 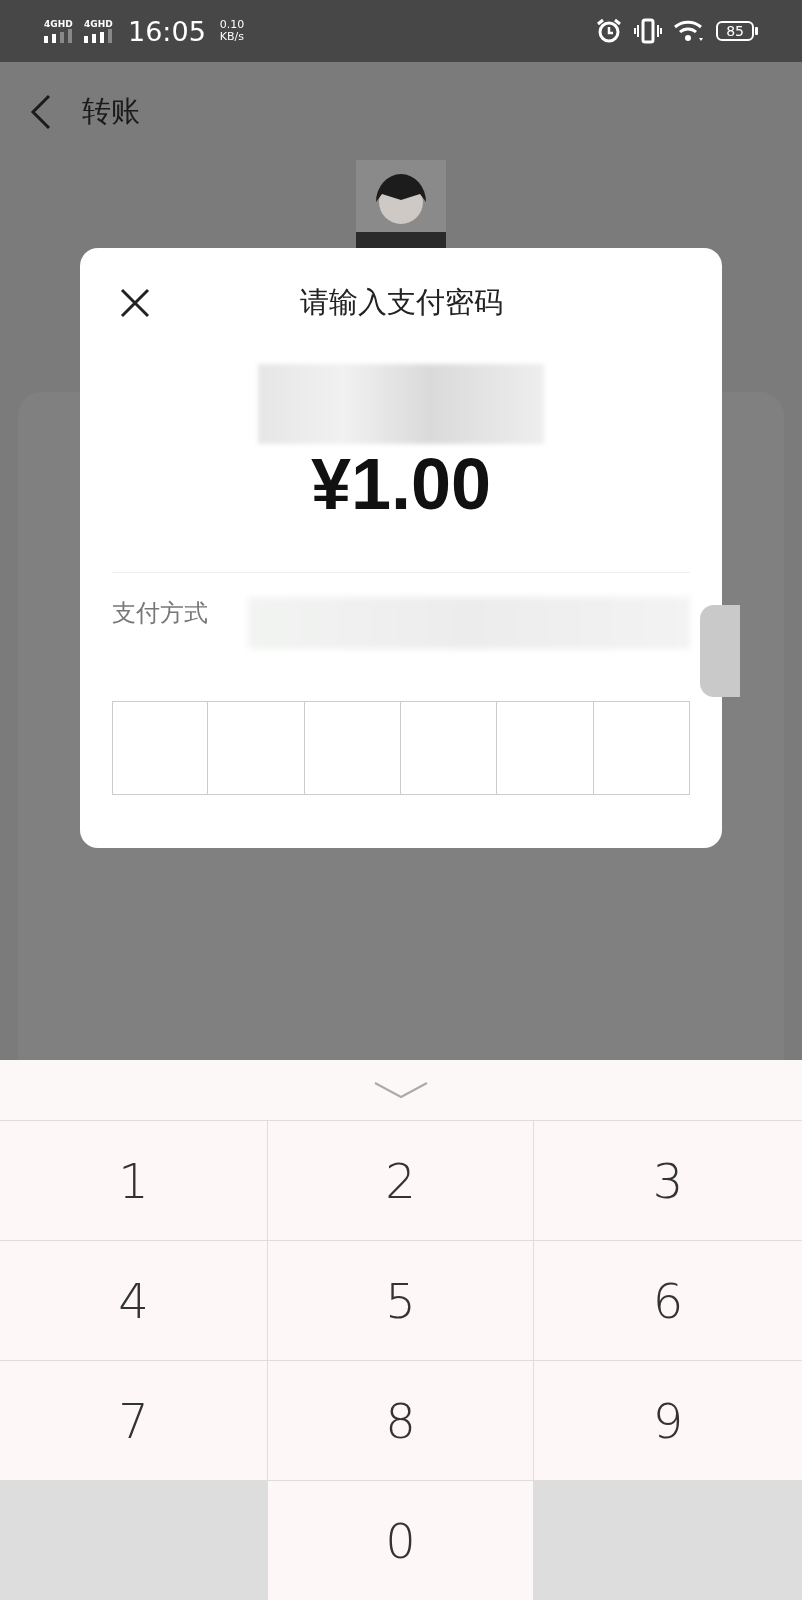 What do you see at coordinates (648, 31) in the screenshot?
I see `vibrate-icon` at bounding box center [648, 31].